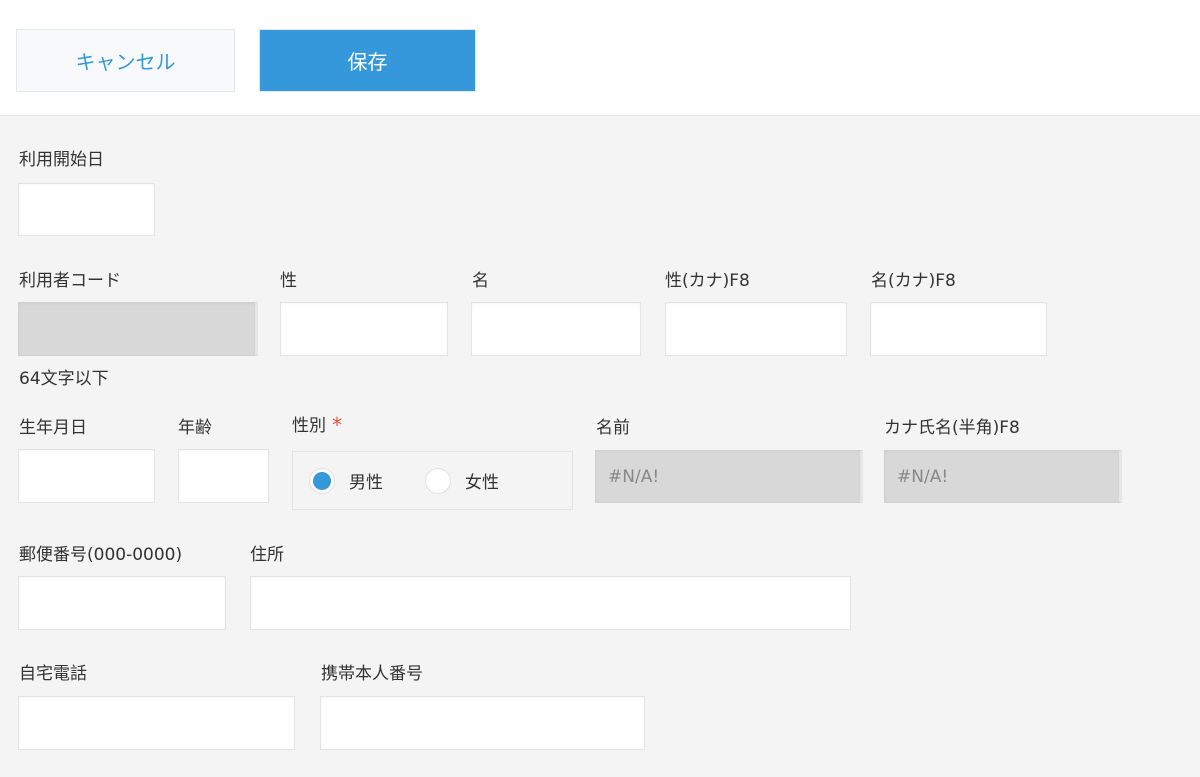 The image size is (1200, 777). Describe the element at coordinates (267, 555) in the screenshot. I see `address-label: 住所` at that location.